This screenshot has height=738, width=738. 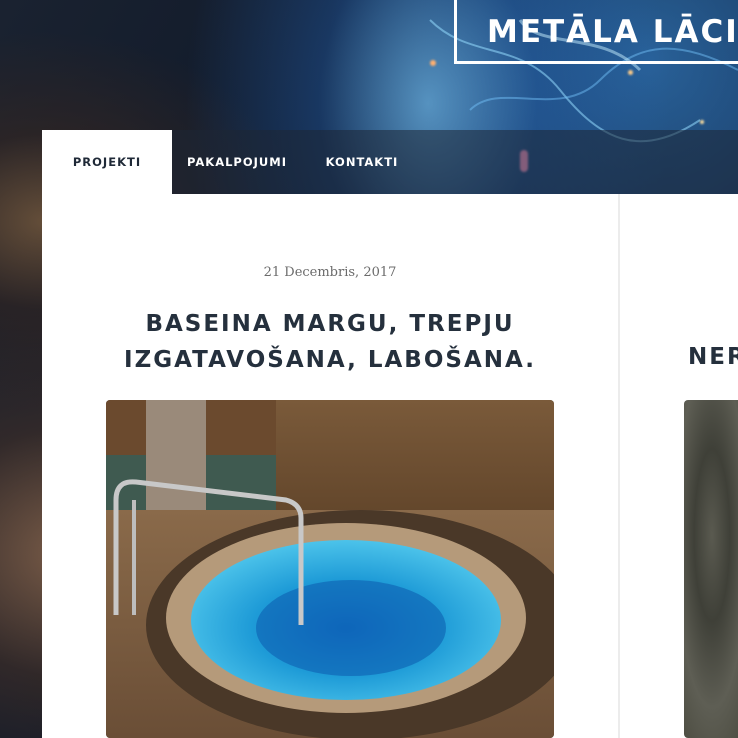 What do you see at coordinates (713, 357) in the screenshot?
I see `post-title-partial: NER` at bounding box center [713, 357].